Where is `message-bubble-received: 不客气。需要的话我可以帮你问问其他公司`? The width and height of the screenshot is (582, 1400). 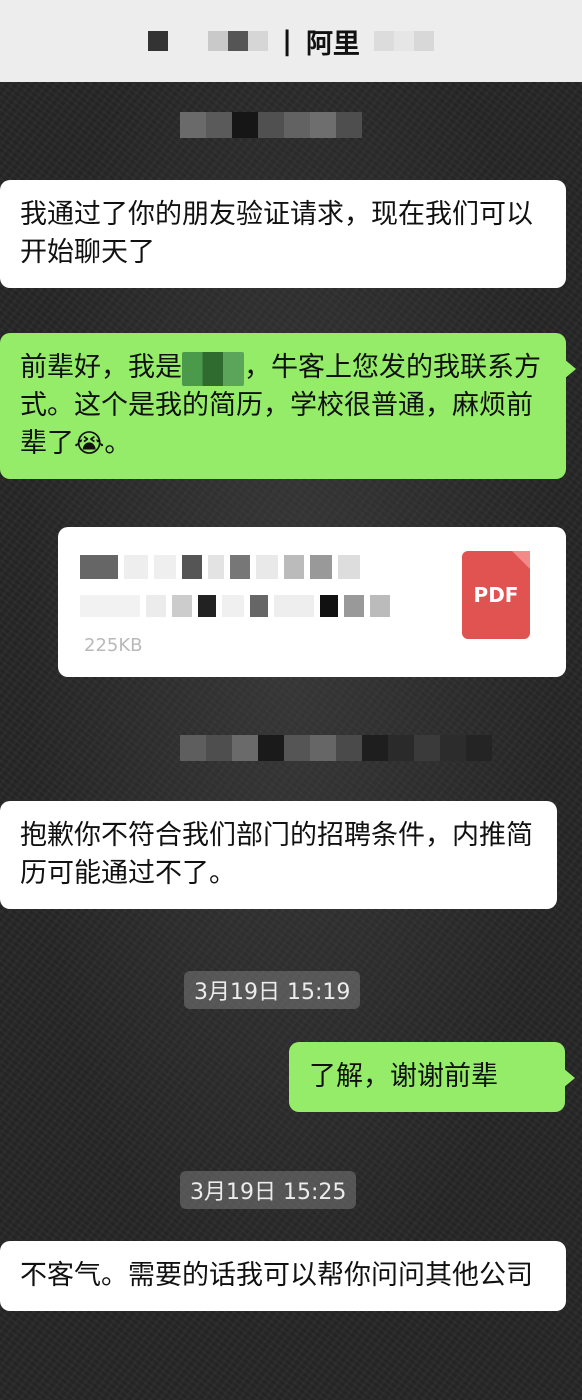 message-bubble-received: 不客气。需要的话我可以帮你问问其他公司 is located at coordinates (283, 1276).